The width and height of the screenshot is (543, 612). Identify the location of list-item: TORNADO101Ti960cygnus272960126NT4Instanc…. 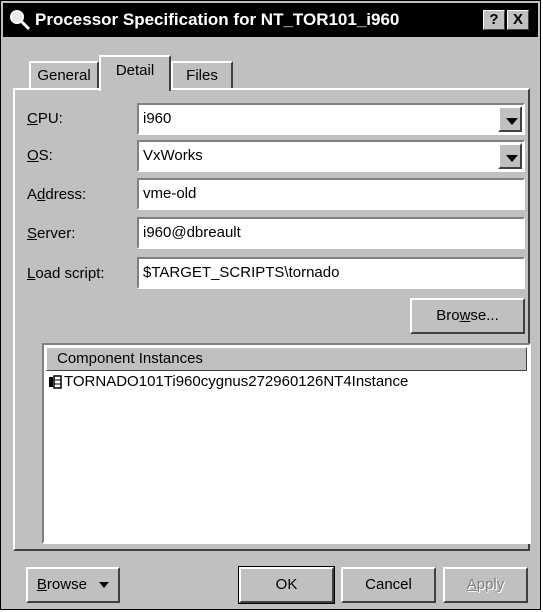
(228, 384).